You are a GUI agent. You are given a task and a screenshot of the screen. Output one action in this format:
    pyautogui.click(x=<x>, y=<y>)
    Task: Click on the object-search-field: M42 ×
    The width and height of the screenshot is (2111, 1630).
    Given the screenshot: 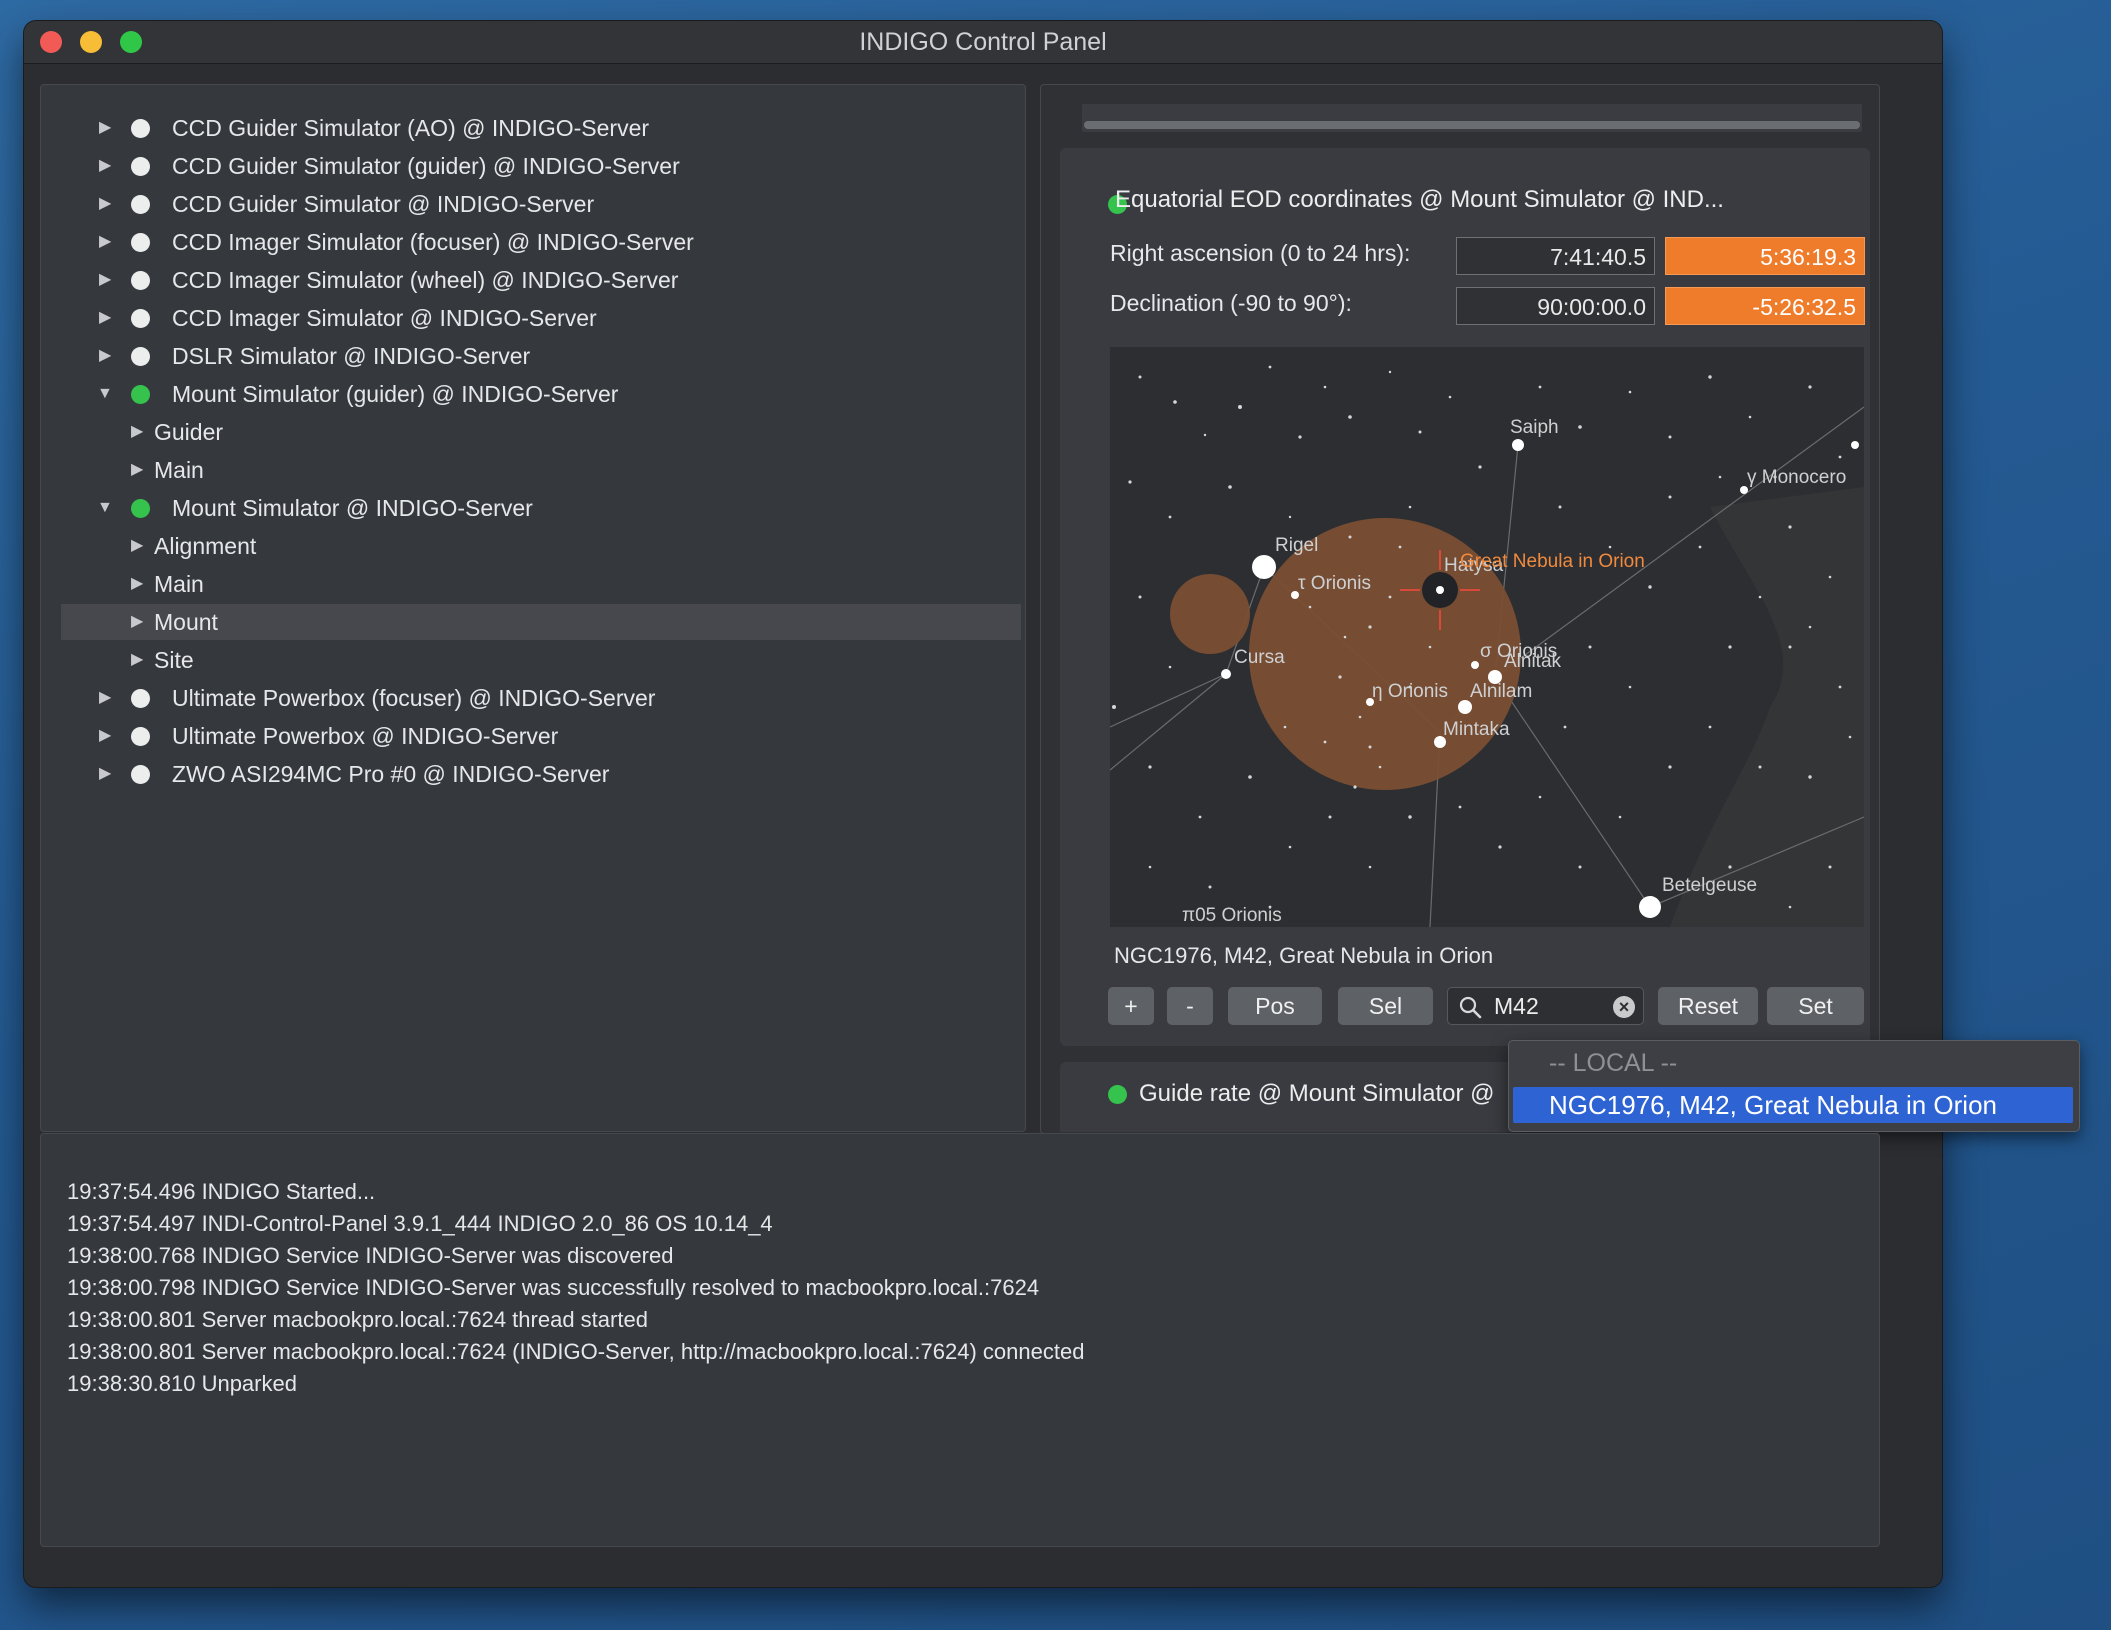 What is the action you would take?
    pyautogui.click(x=1545, y=1006)
    